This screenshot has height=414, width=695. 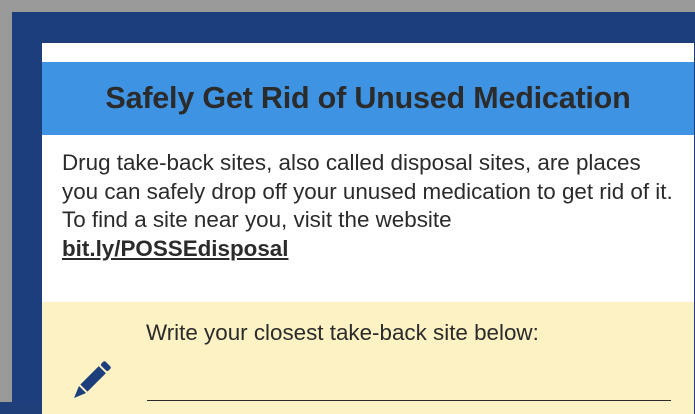 I want to click on write-in-line, so click(x=409, y=400).